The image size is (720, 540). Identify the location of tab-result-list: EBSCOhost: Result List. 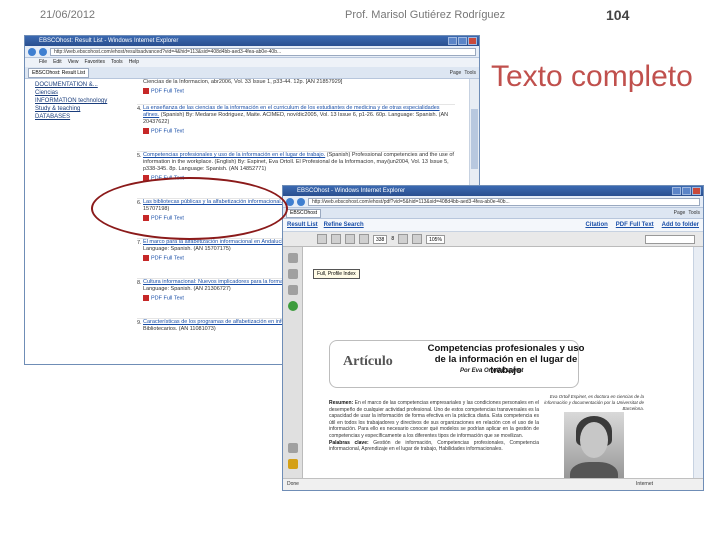
(59, 72).